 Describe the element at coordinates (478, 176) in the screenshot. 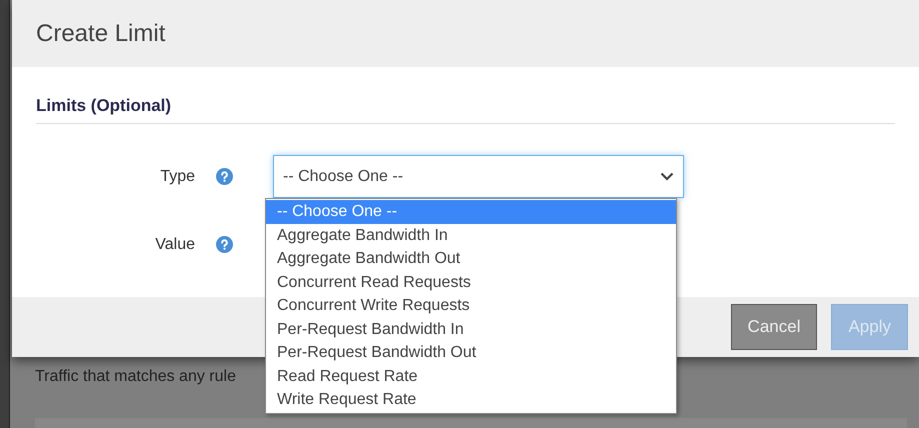

I see `type-select: -- Choose One --` at that location.